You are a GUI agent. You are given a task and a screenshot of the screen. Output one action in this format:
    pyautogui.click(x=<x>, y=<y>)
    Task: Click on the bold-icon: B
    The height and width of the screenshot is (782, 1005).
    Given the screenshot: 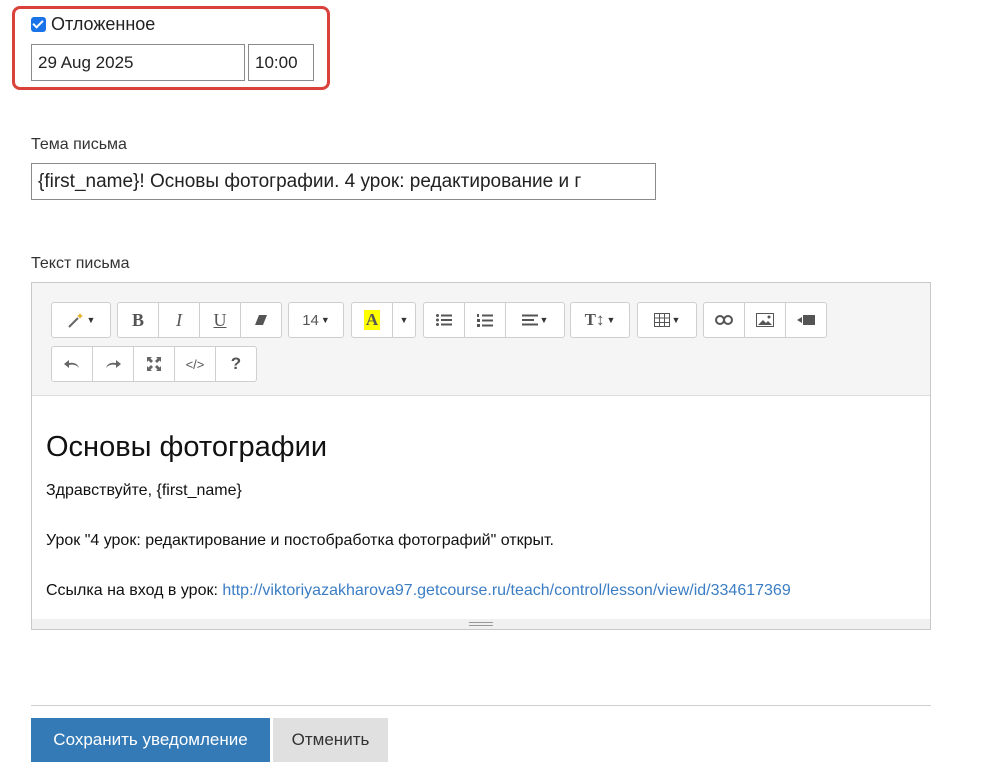 What is the action you would take?
    pyautogui.click(x=137, y=319)
    